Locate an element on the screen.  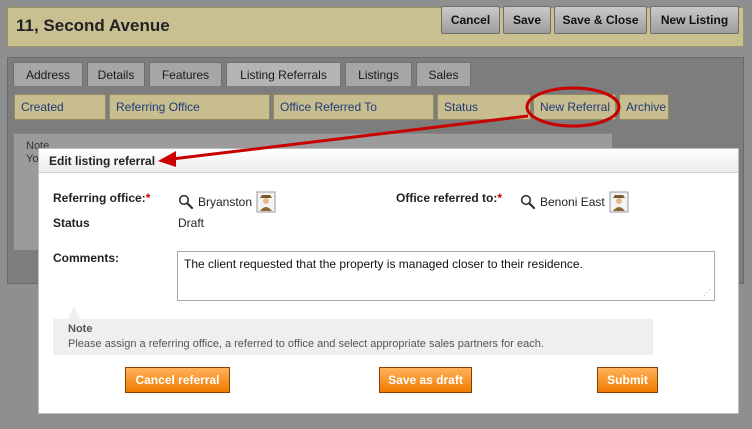
dialog-title: Edit listing referral is located at coordinates (388, 161).